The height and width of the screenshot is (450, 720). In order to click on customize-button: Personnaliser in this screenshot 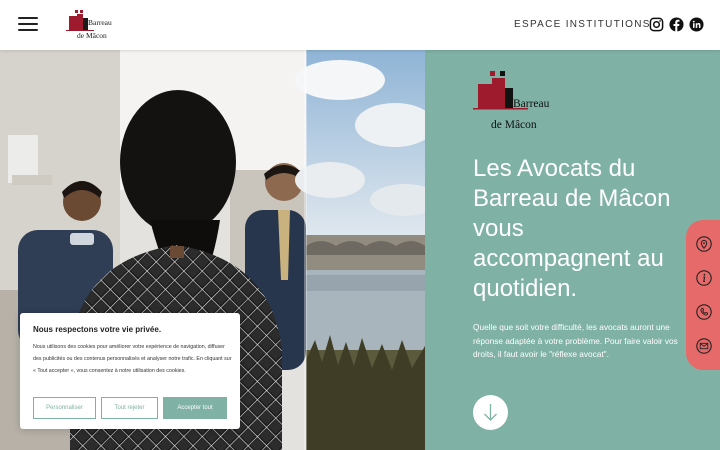, I will do `click(64, 408)`.